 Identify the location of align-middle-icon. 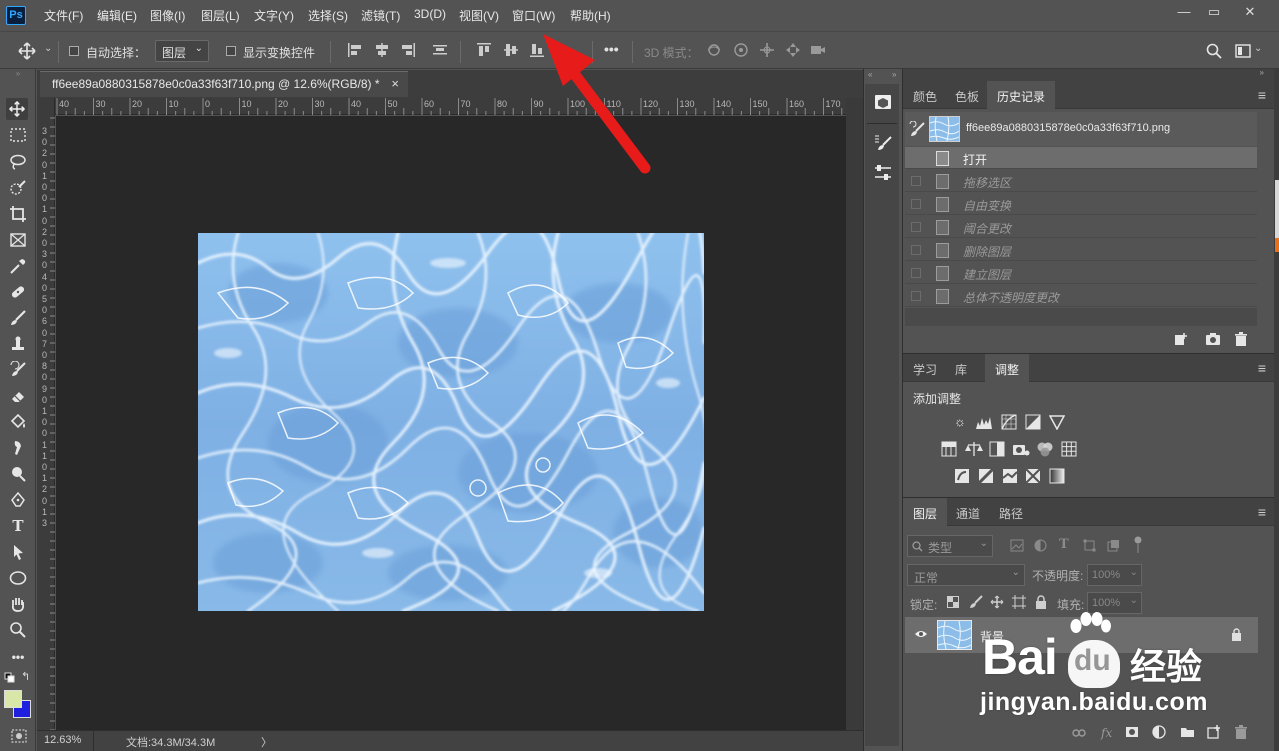
(511, 50).